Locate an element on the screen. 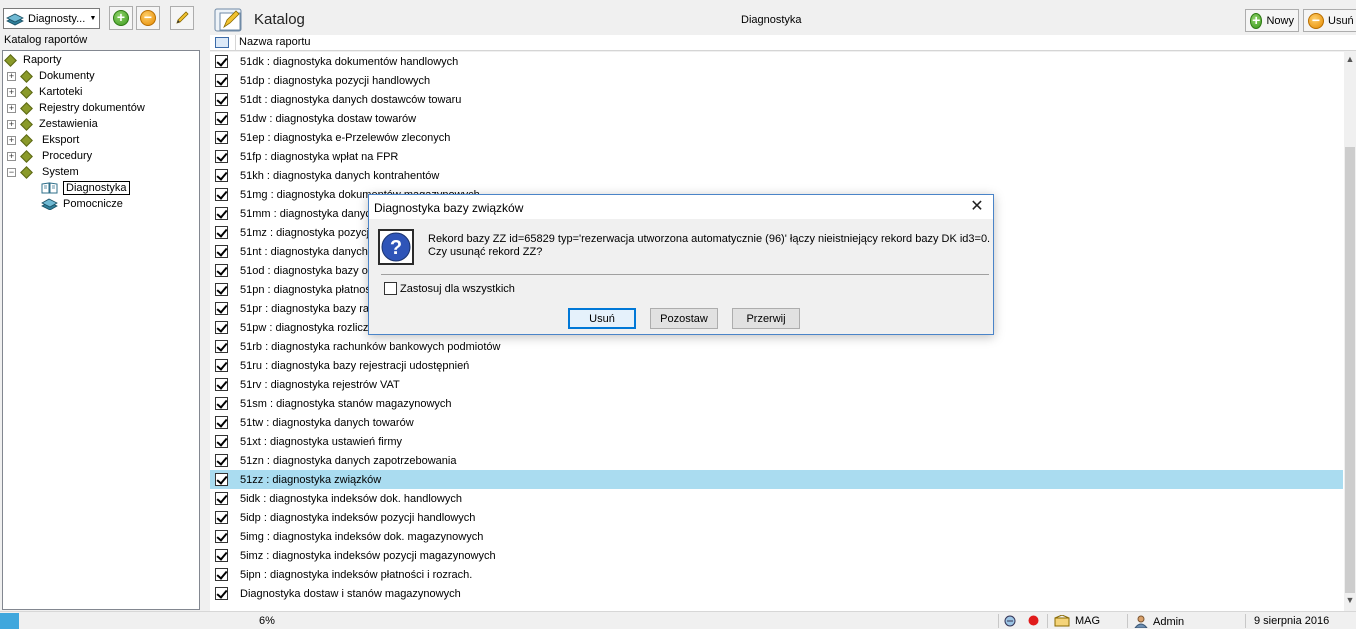  table-row: 51rv : diagnostyka rejestrów VAT is located at coordinates (776, 384).